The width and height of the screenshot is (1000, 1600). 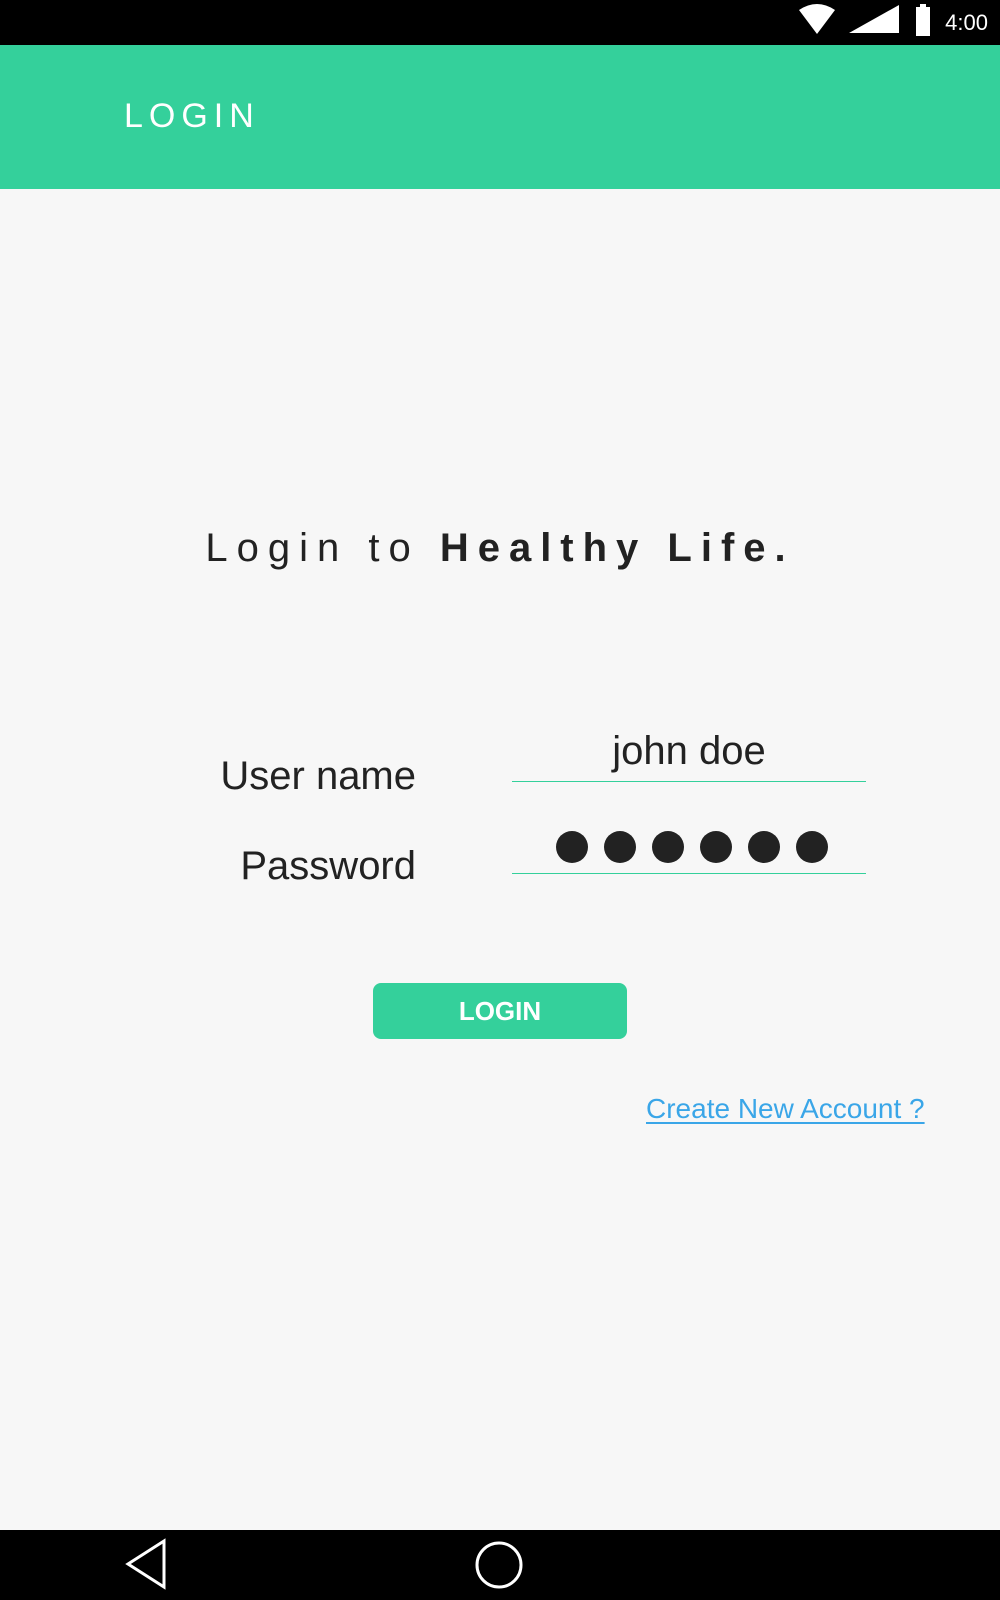 What do you see at coordinates (322, 548) in the screenshot?
I see `headline-prefix: Login to` at bounding box center [322, 548].